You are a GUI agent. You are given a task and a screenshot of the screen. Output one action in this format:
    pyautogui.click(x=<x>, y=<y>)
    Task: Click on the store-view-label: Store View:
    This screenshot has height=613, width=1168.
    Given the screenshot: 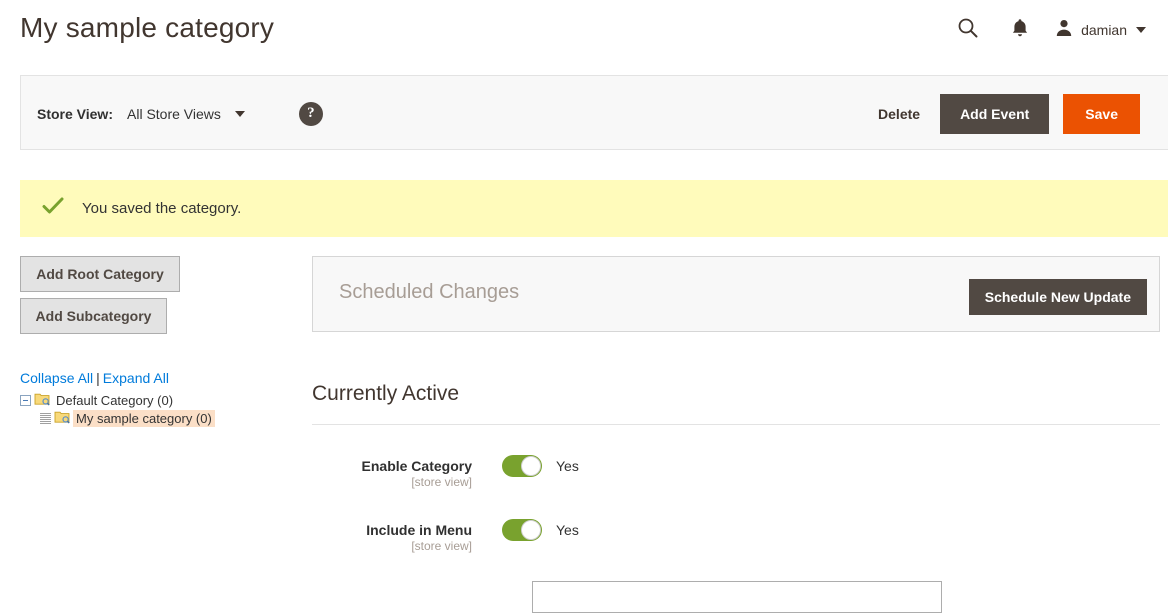 What is the action you would take?
    pyautogui.click(x=75, y=113)
    